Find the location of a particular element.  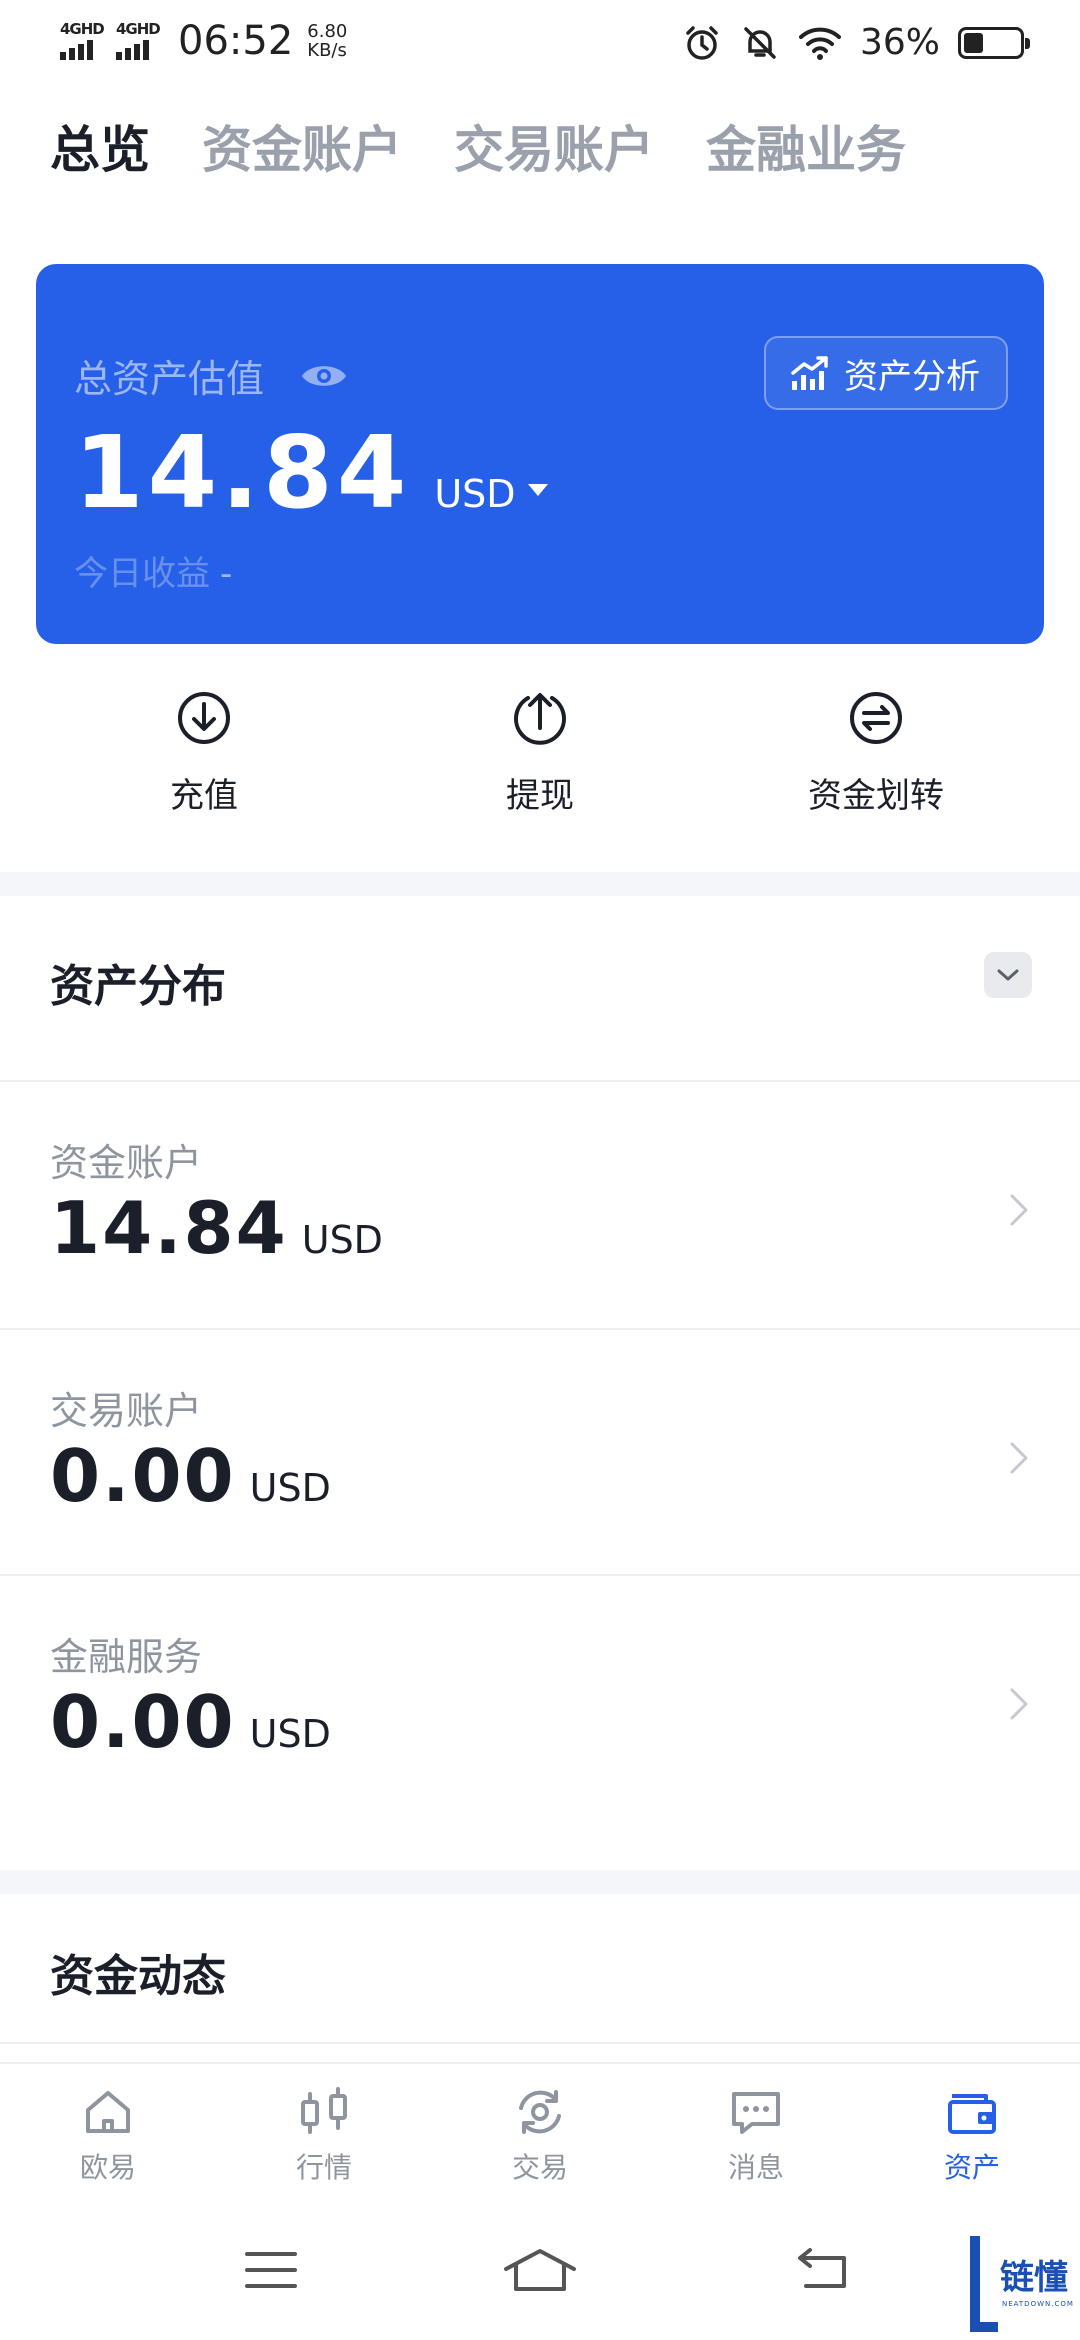

mute-bell-icon is located at coordinates (760, 42).